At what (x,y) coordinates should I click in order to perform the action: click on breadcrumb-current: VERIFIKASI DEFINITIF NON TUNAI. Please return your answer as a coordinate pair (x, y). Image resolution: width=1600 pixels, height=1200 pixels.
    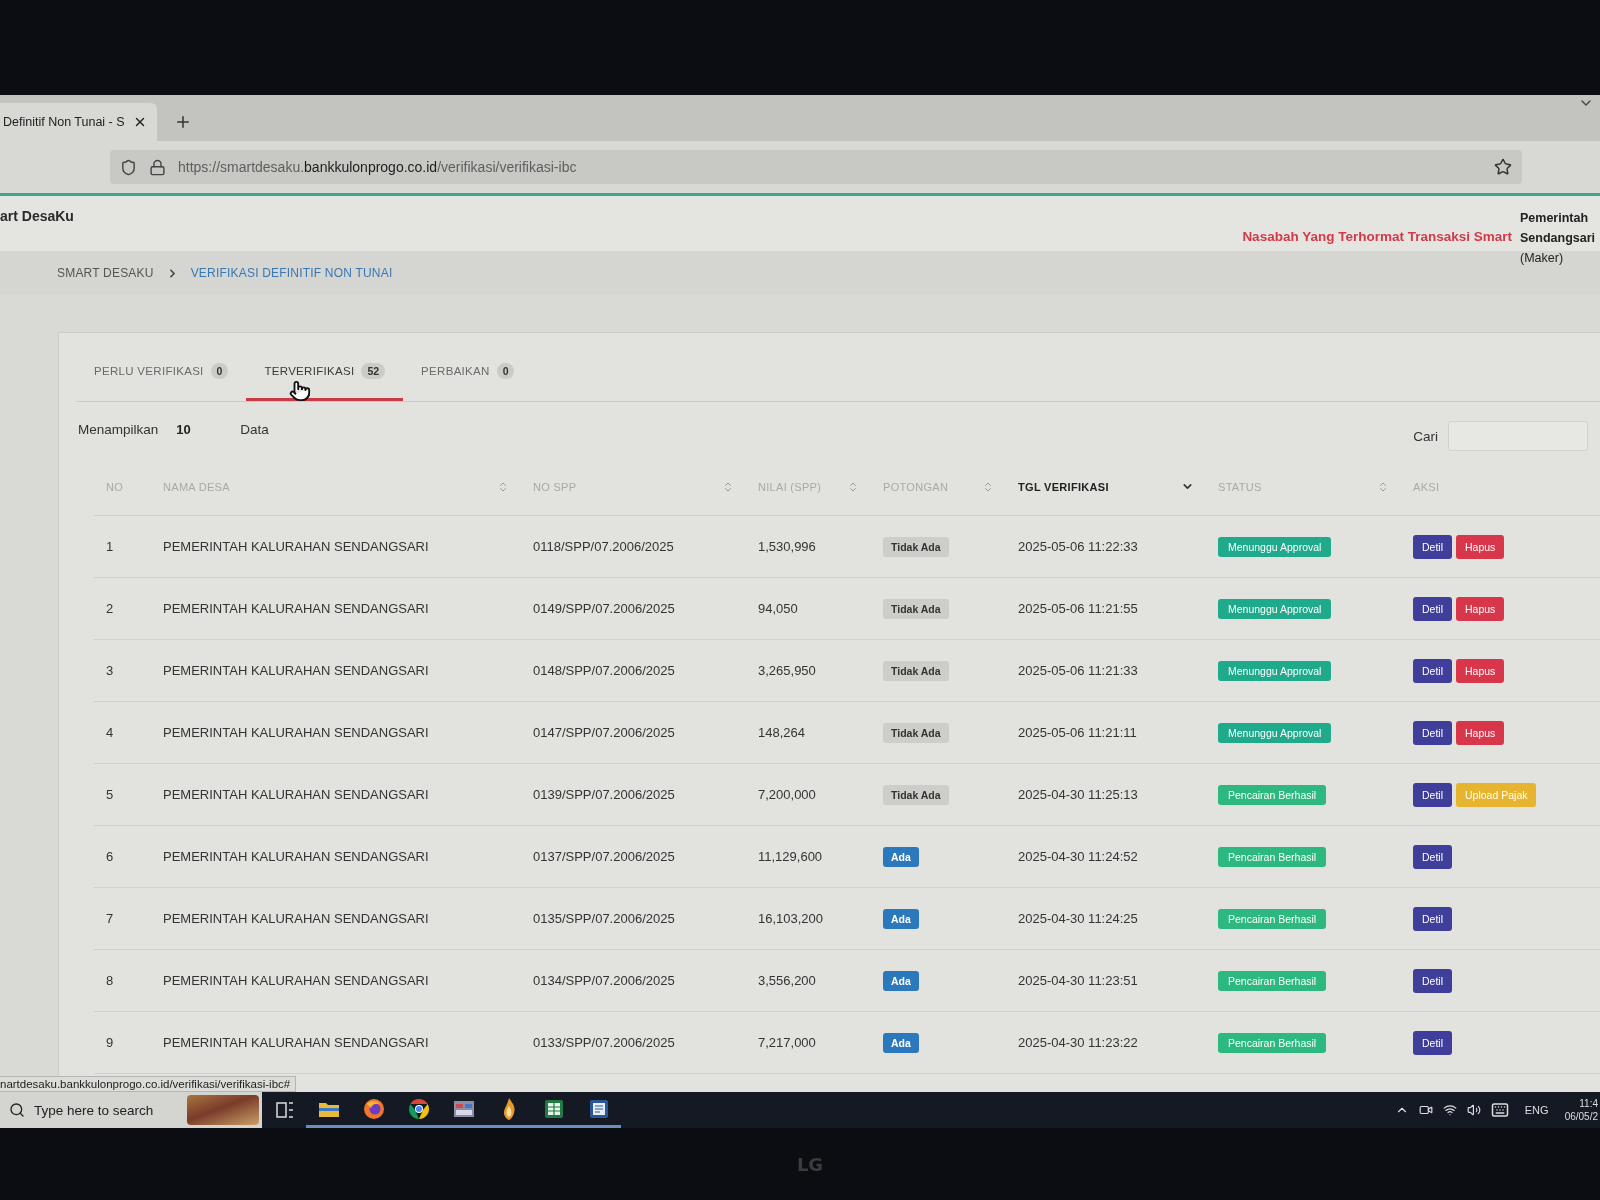
    Looking at the image, I should click on (291, 273).